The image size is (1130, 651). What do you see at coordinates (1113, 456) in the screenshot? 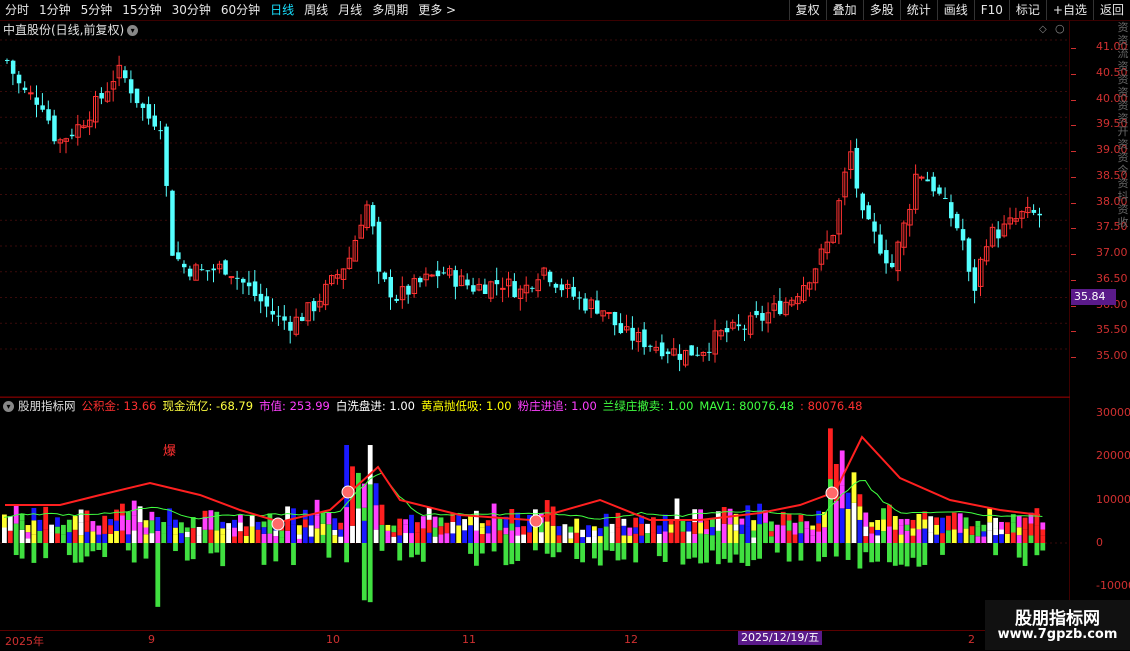
I see `indicator-tick-label: 20000` at bounding box center [1113, 456].